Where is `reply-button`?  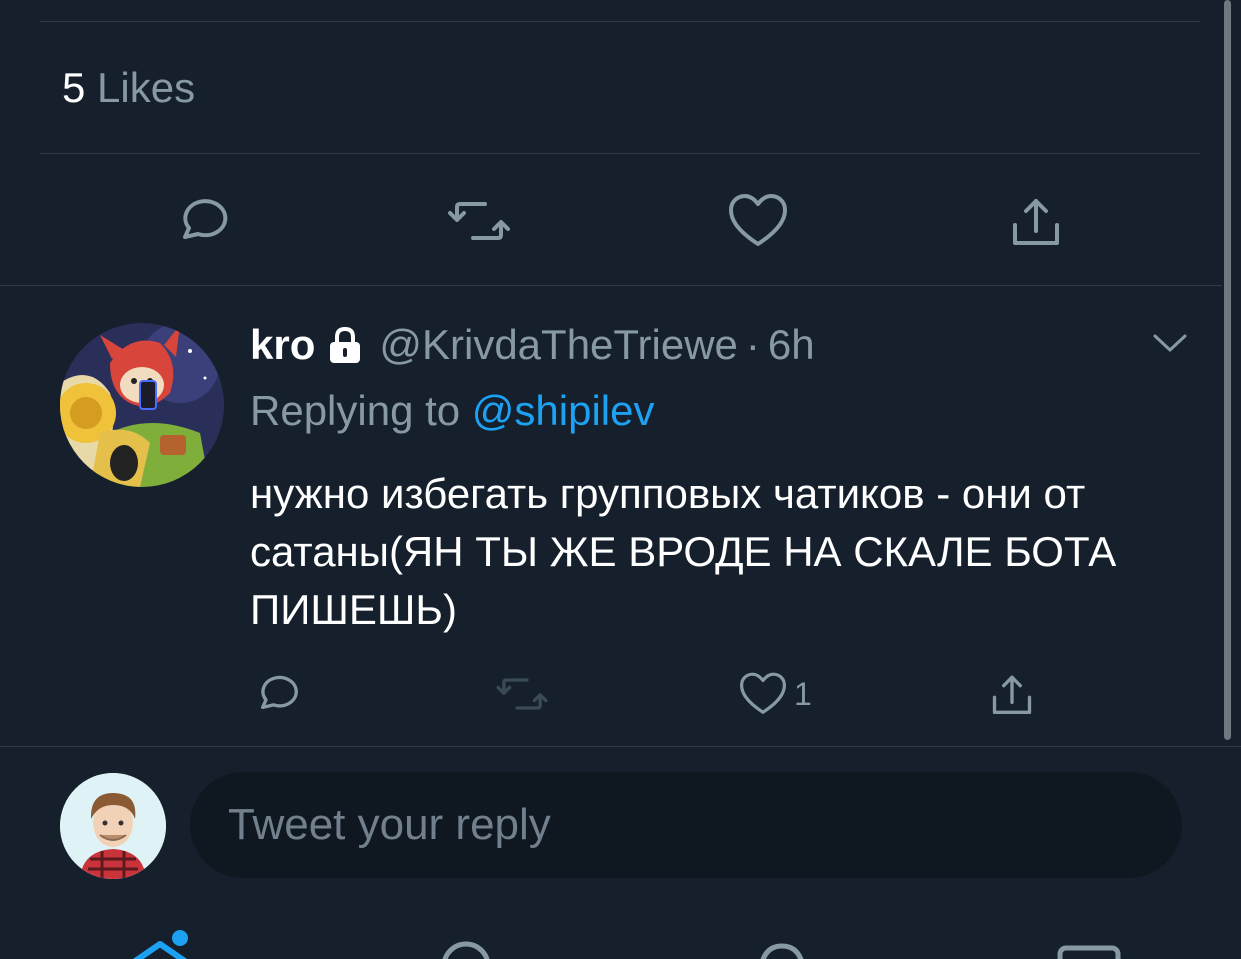 reply-button is located at coordinates (201, 221).